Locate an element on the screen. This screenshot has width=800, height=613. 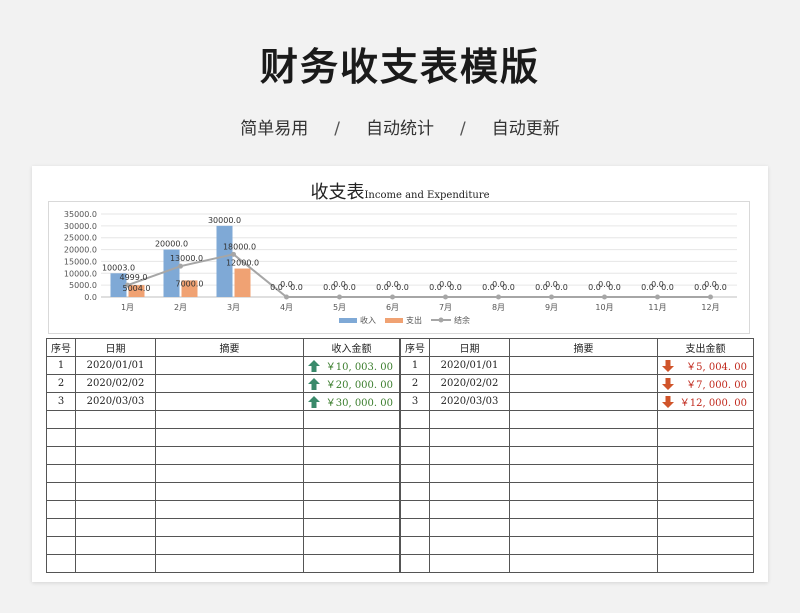
cell-amount: ￥20, 000. 00 is located at coordinates (351, 383).